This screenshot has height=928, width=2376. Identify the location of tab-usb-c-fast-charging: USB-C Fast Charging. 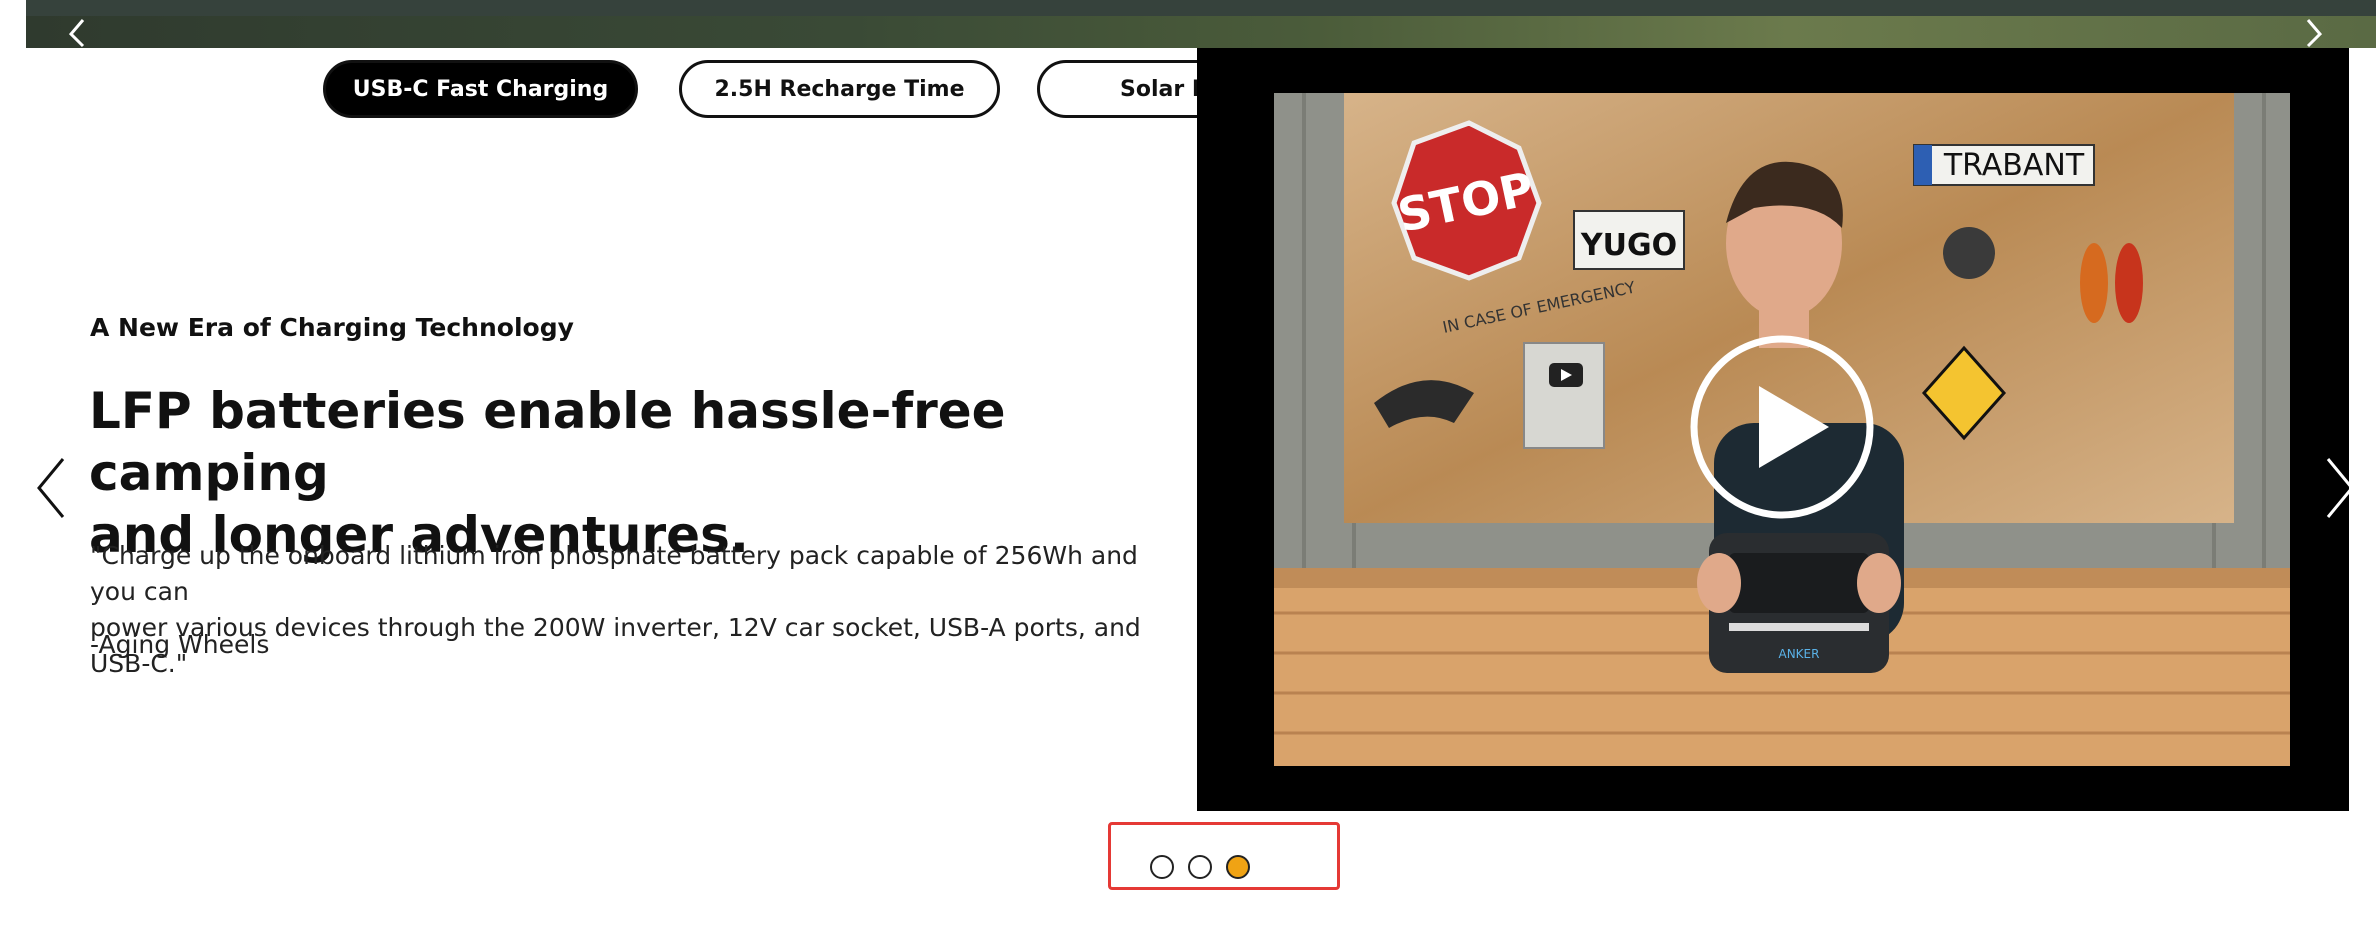
(480, 89).